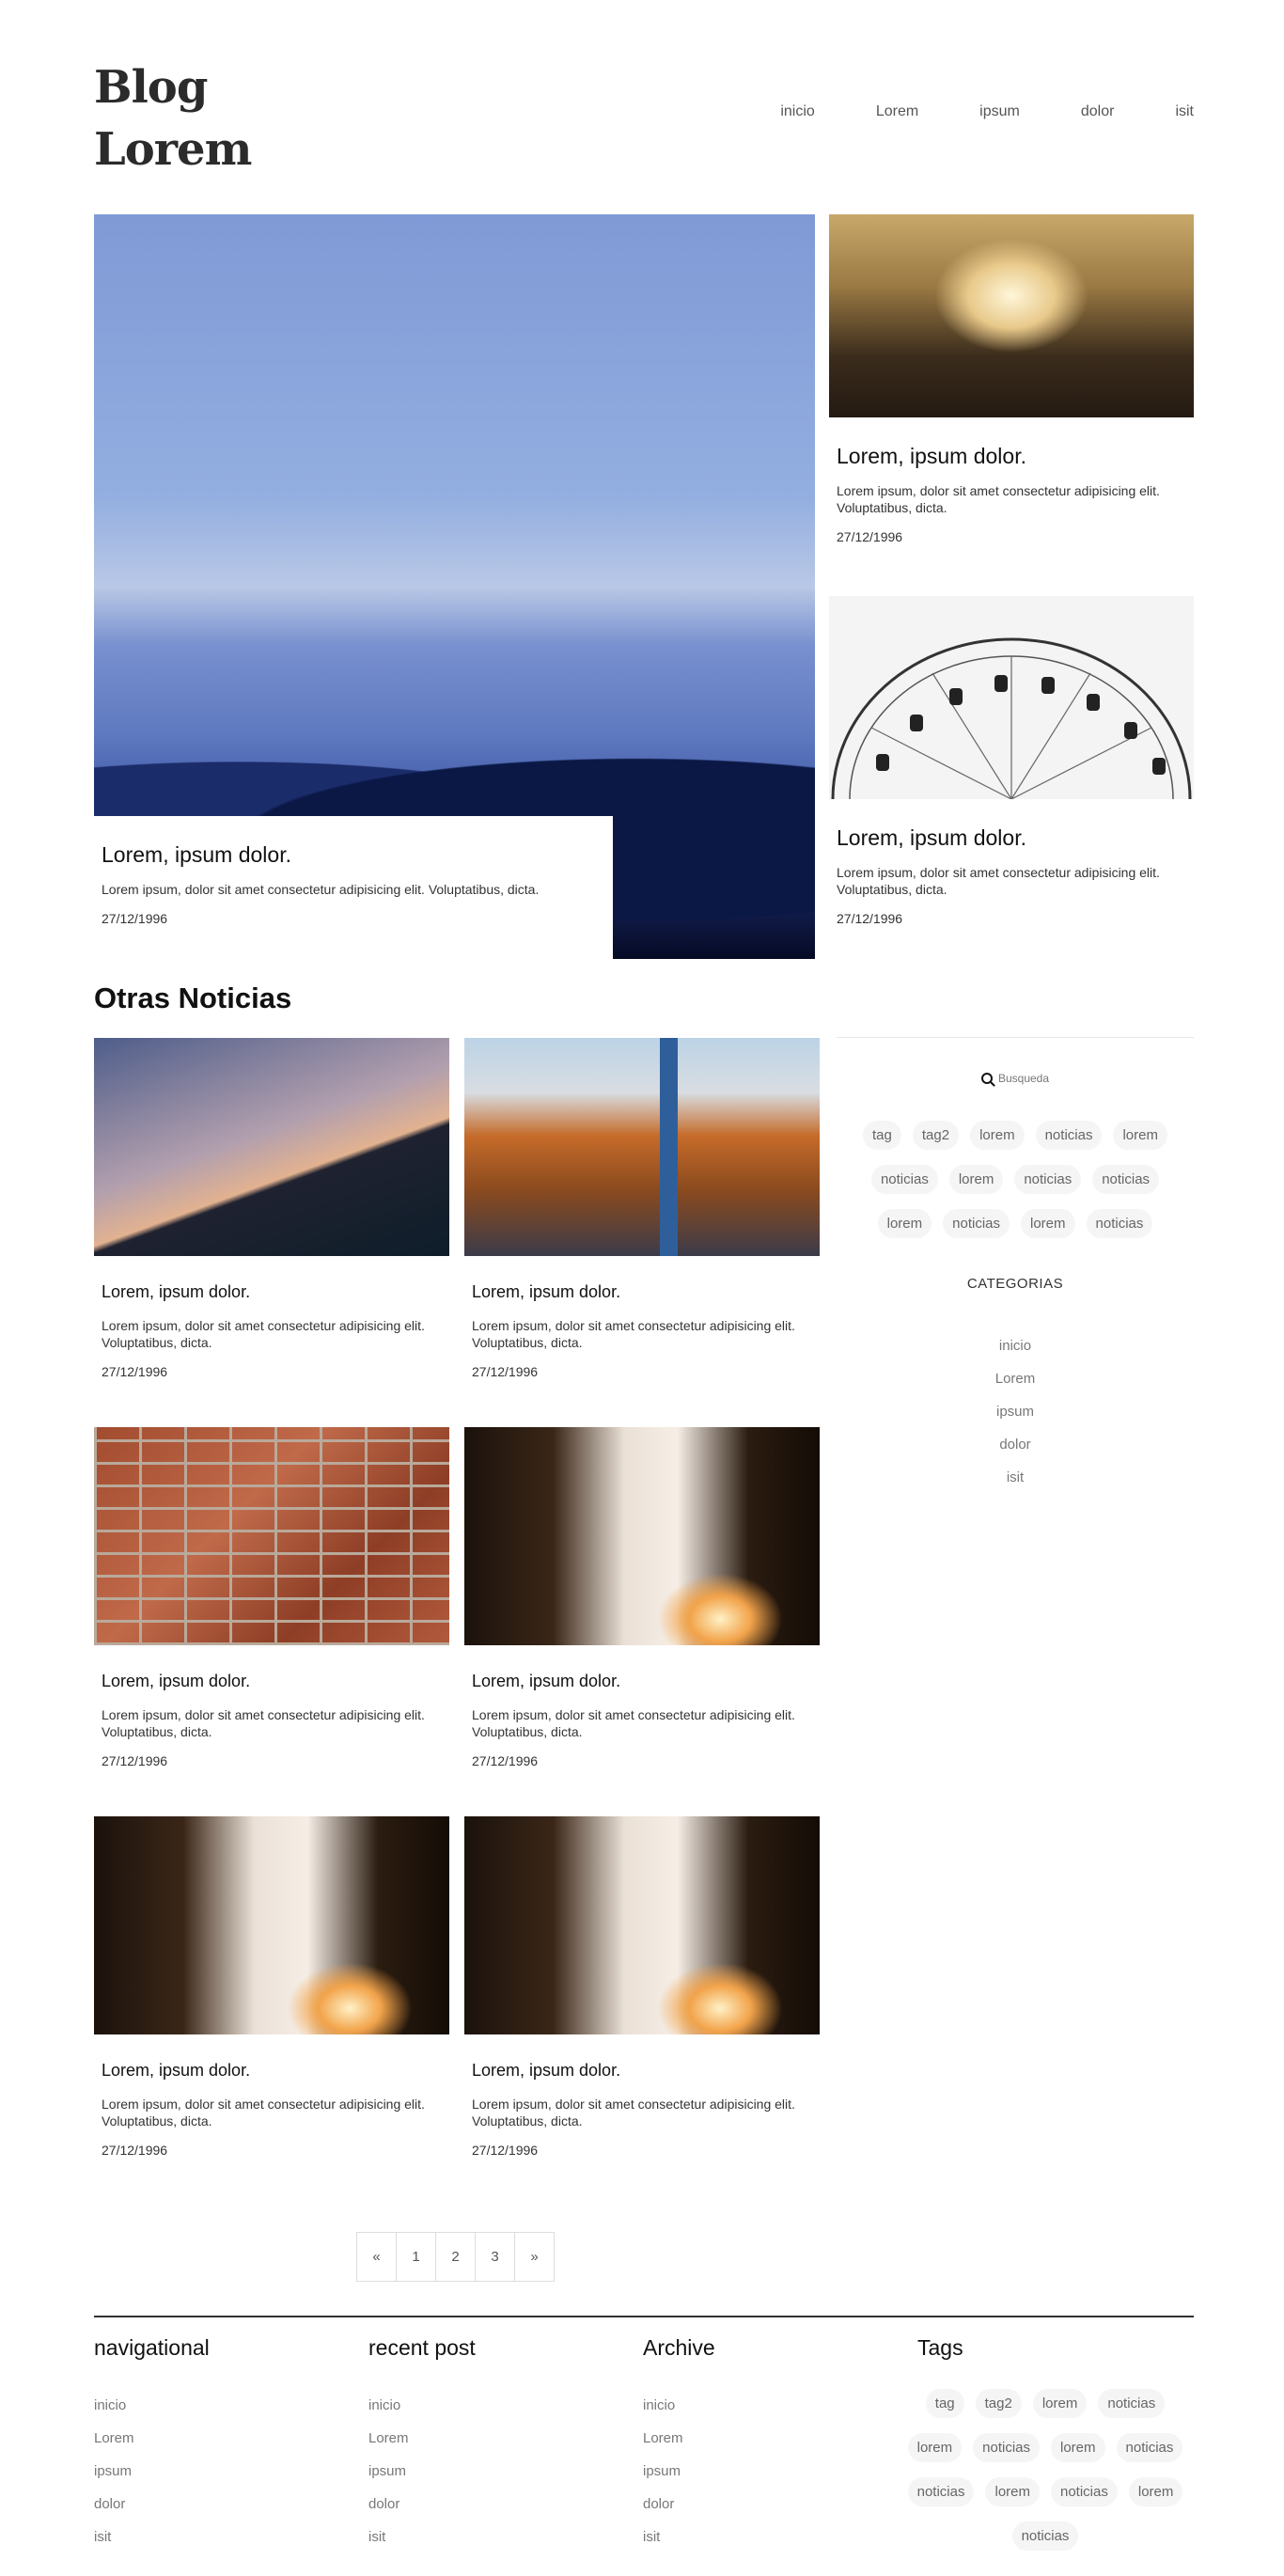  Describe the element at coordinates (534, 2257) in the screenshot. I see `pagination-next: »` at that location.